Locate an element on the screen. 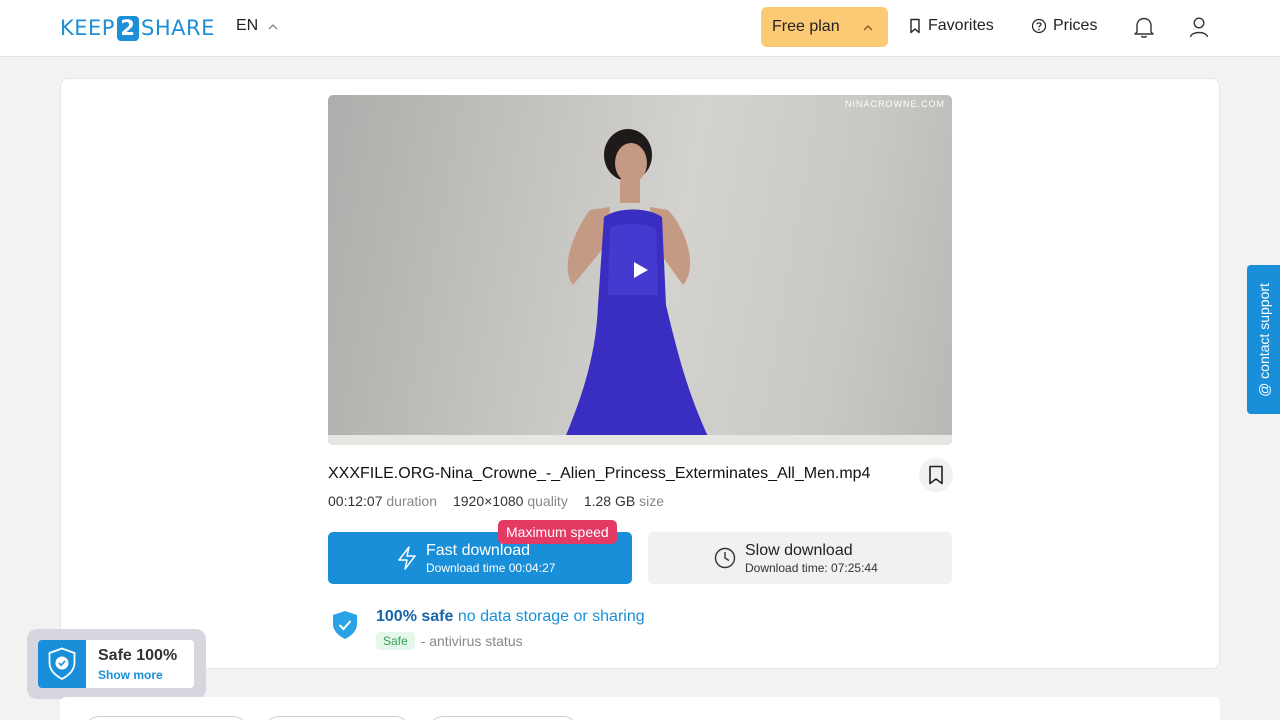  safe-widget: Safe 100% Show more is located at coordinates (116, 664).